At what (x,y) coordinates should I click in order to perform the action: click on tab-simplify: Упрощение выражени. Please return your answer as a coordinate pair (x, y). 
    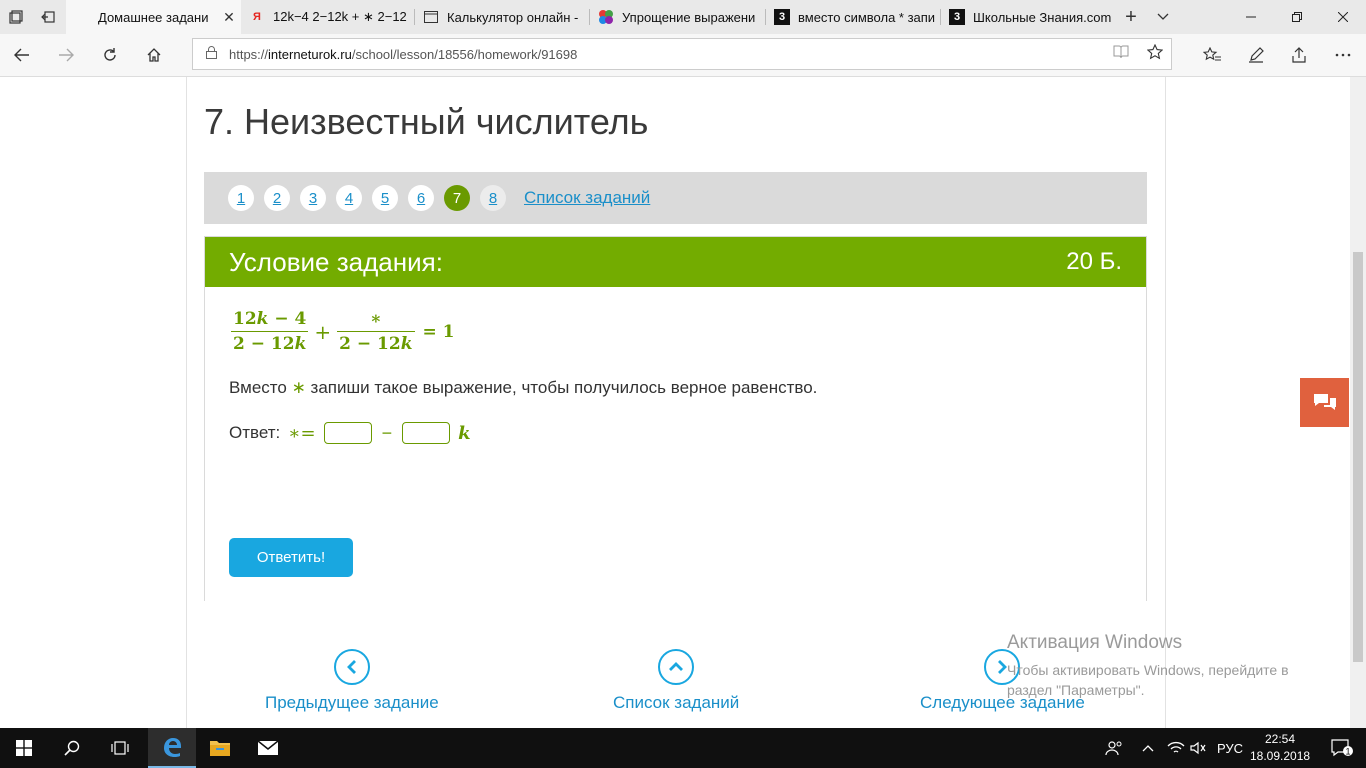
    Looking at the image, I should click on (677, 17).